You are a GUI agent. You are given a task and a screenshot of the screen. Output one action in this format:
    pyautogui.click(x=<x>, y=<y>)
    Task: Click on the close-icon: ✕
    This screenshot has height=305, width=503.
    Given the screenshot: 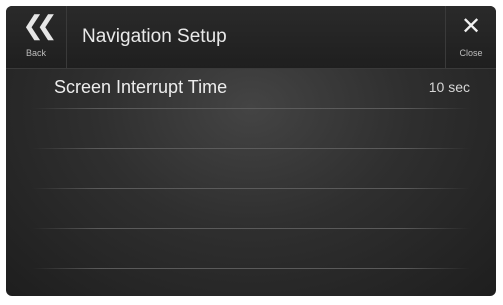 What is the action you would take?
    pyautogui.click(x=471, y=26)
    